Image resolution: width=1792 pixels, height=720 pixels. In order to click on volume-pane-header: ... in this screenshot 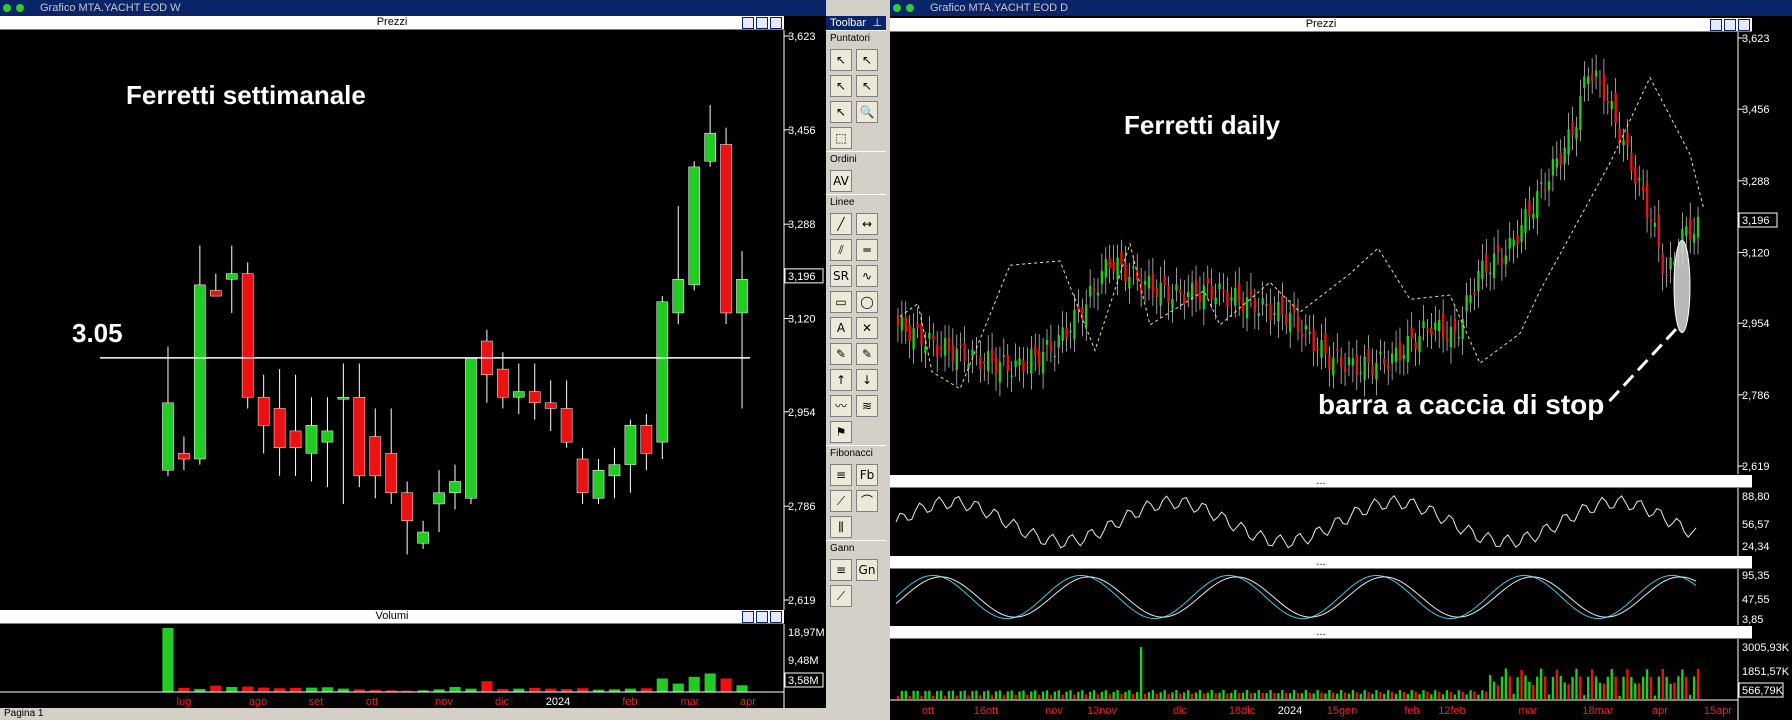, I will do `click(1321, 632)`.